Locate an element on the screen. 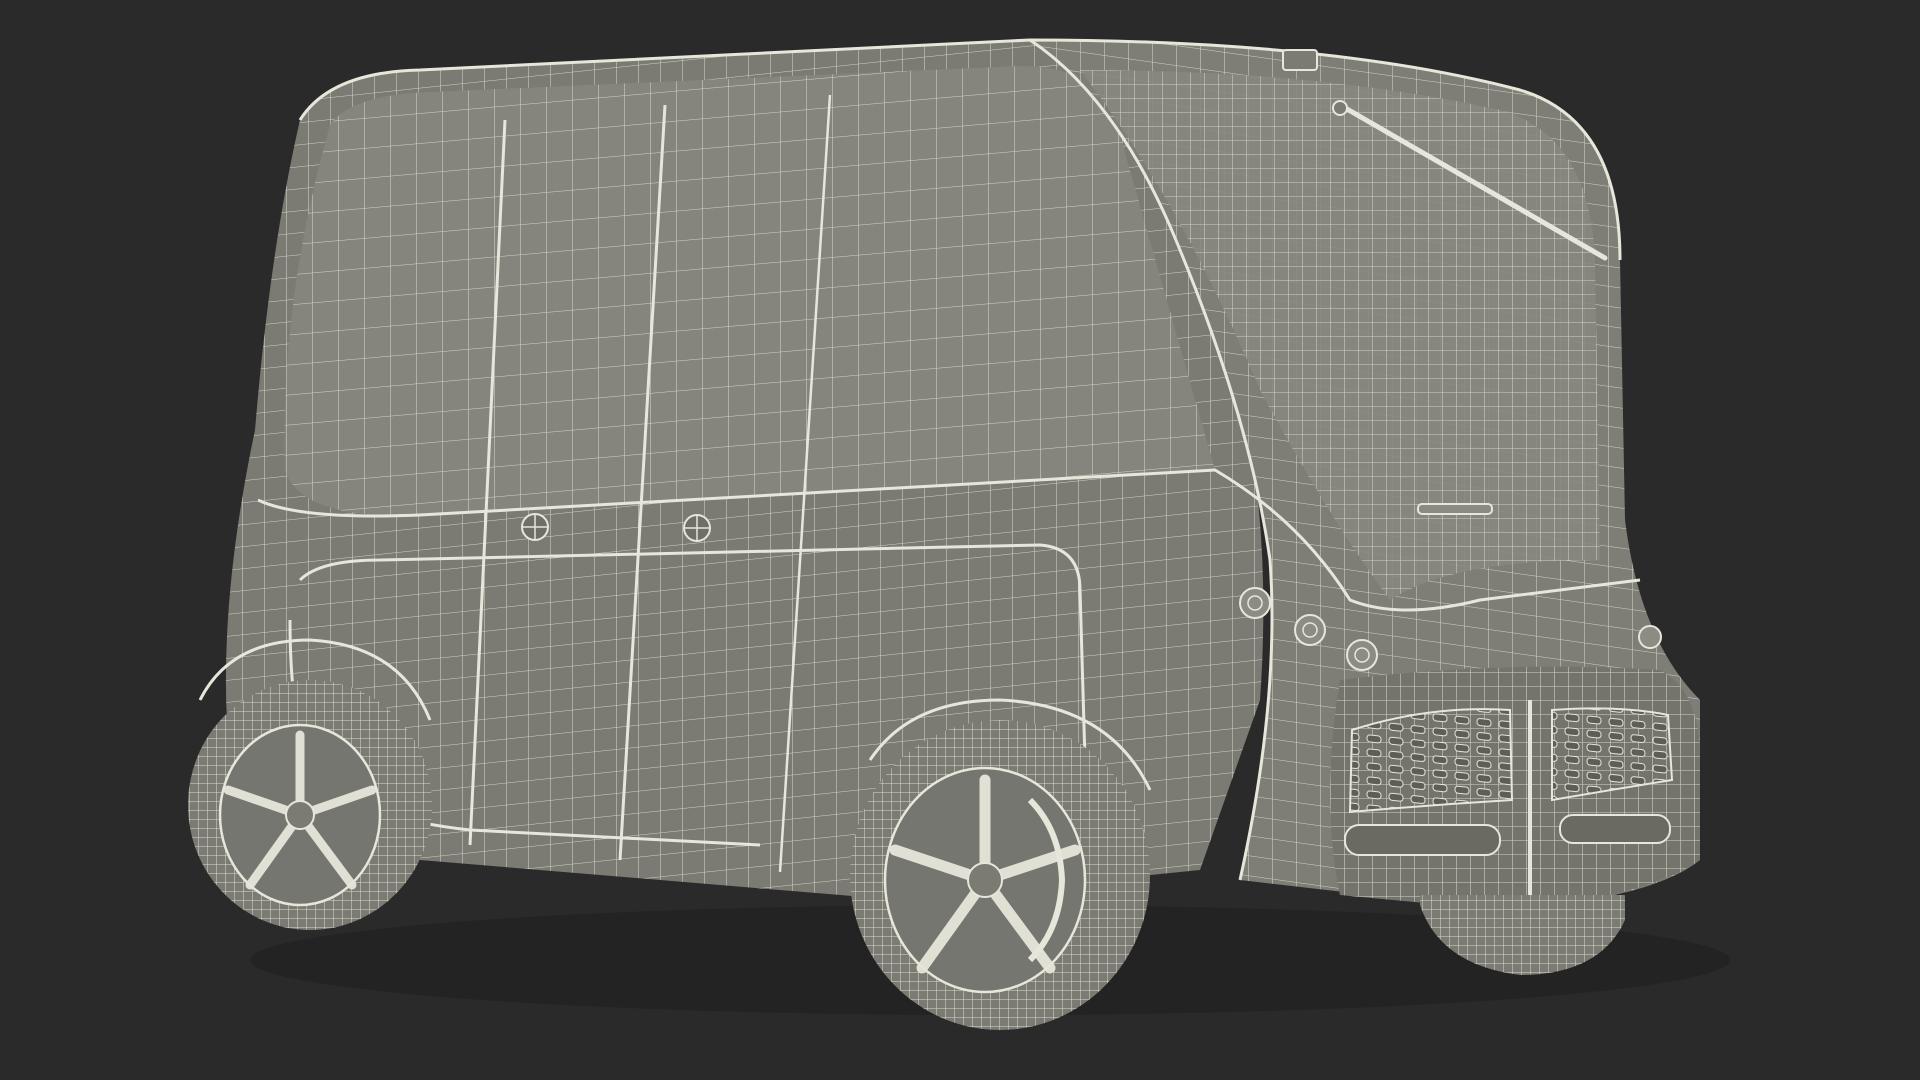  front-wheel is located at coordinates (1000, 875).